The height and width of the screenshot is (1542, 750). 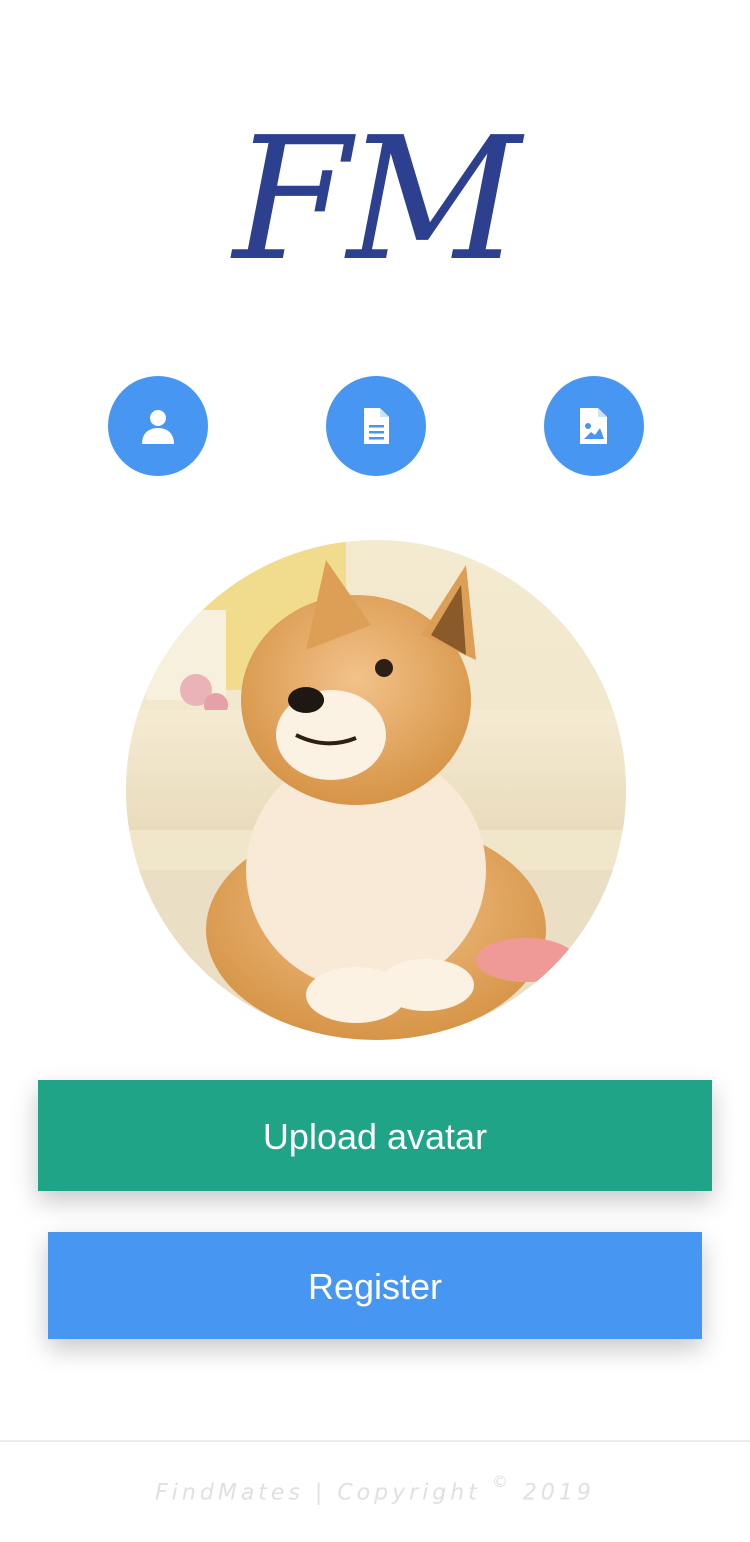 I want to click on copyright-symbol: ©, so click(x=501, y=1481).